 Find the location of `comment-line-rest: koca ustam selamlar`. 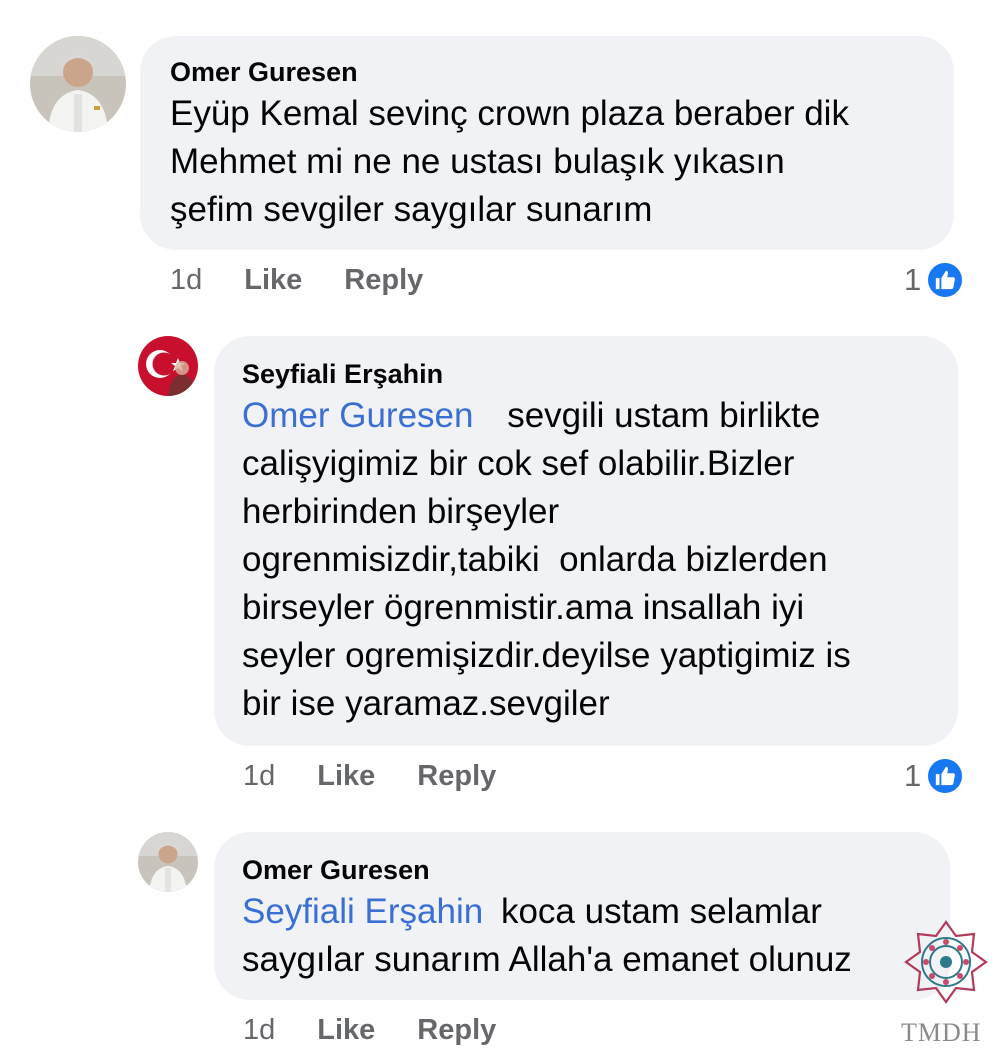

comment-line-rest: koca ustam selamlar is located at coordinates (661, 911).